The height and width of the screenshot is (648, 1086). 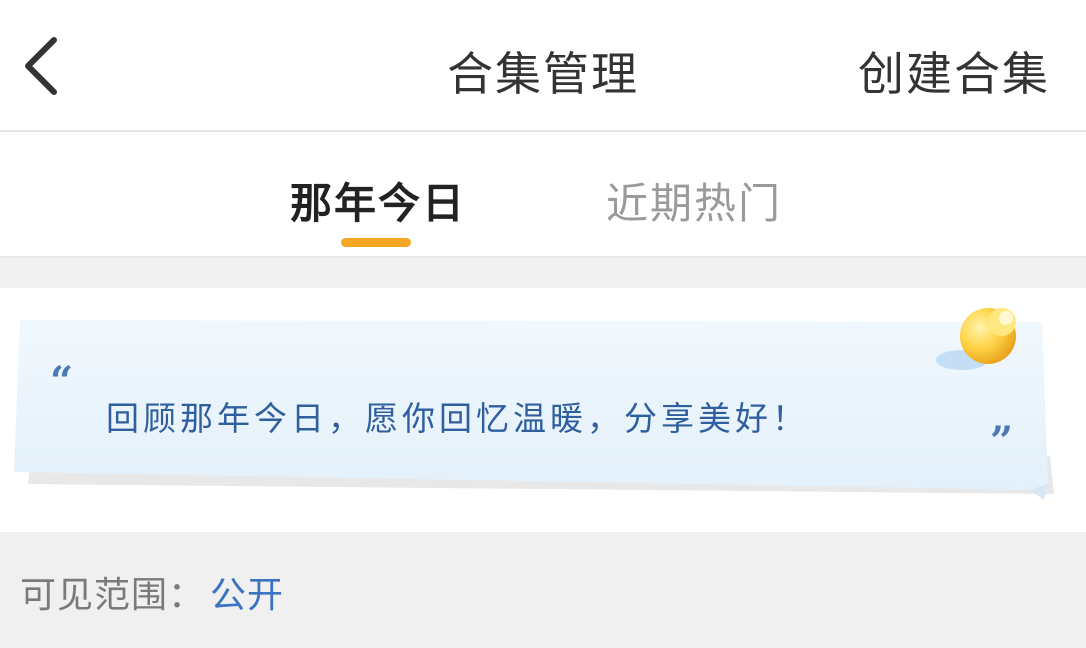 What do you see at coordinates (988, 336) in the screenshot?
I see `pushpin-icon` at bounding box center [988, 336].